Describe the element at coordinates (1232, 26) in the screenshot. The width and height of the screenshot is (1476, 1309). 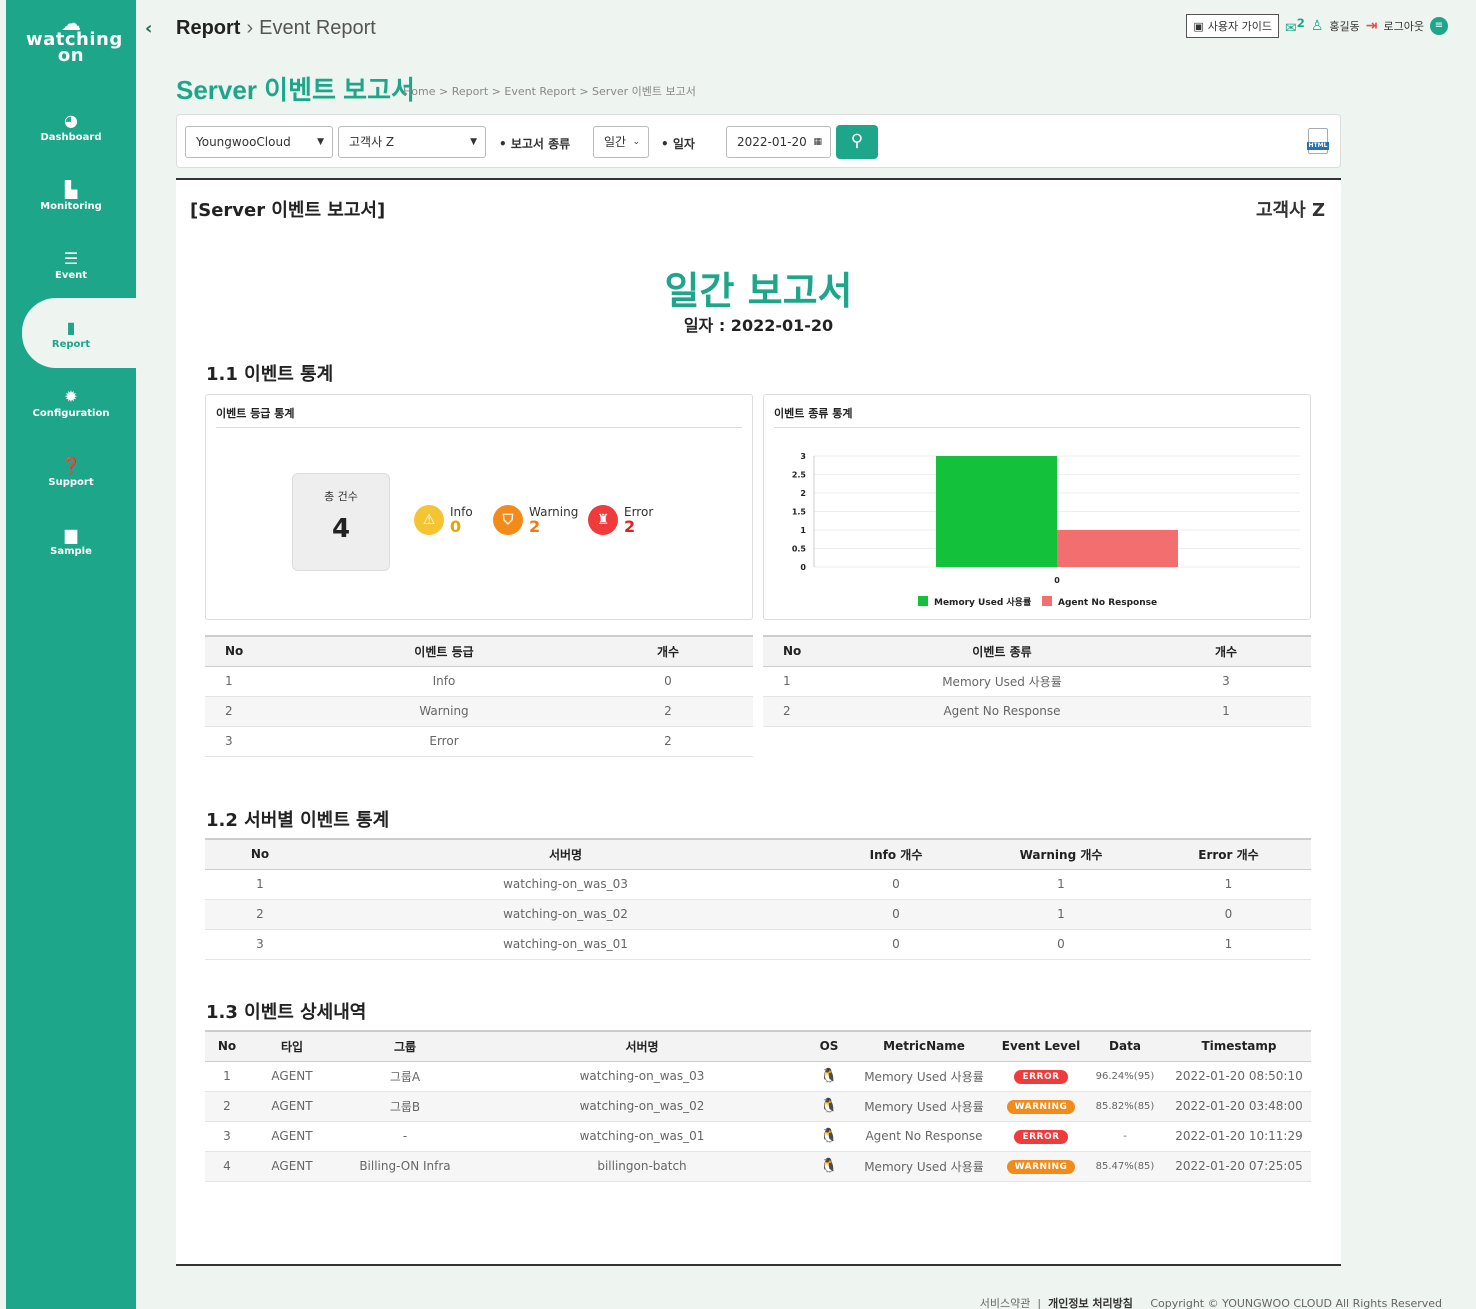
I see `user-guide-button: ▣ 사용자 가이드` at that location.